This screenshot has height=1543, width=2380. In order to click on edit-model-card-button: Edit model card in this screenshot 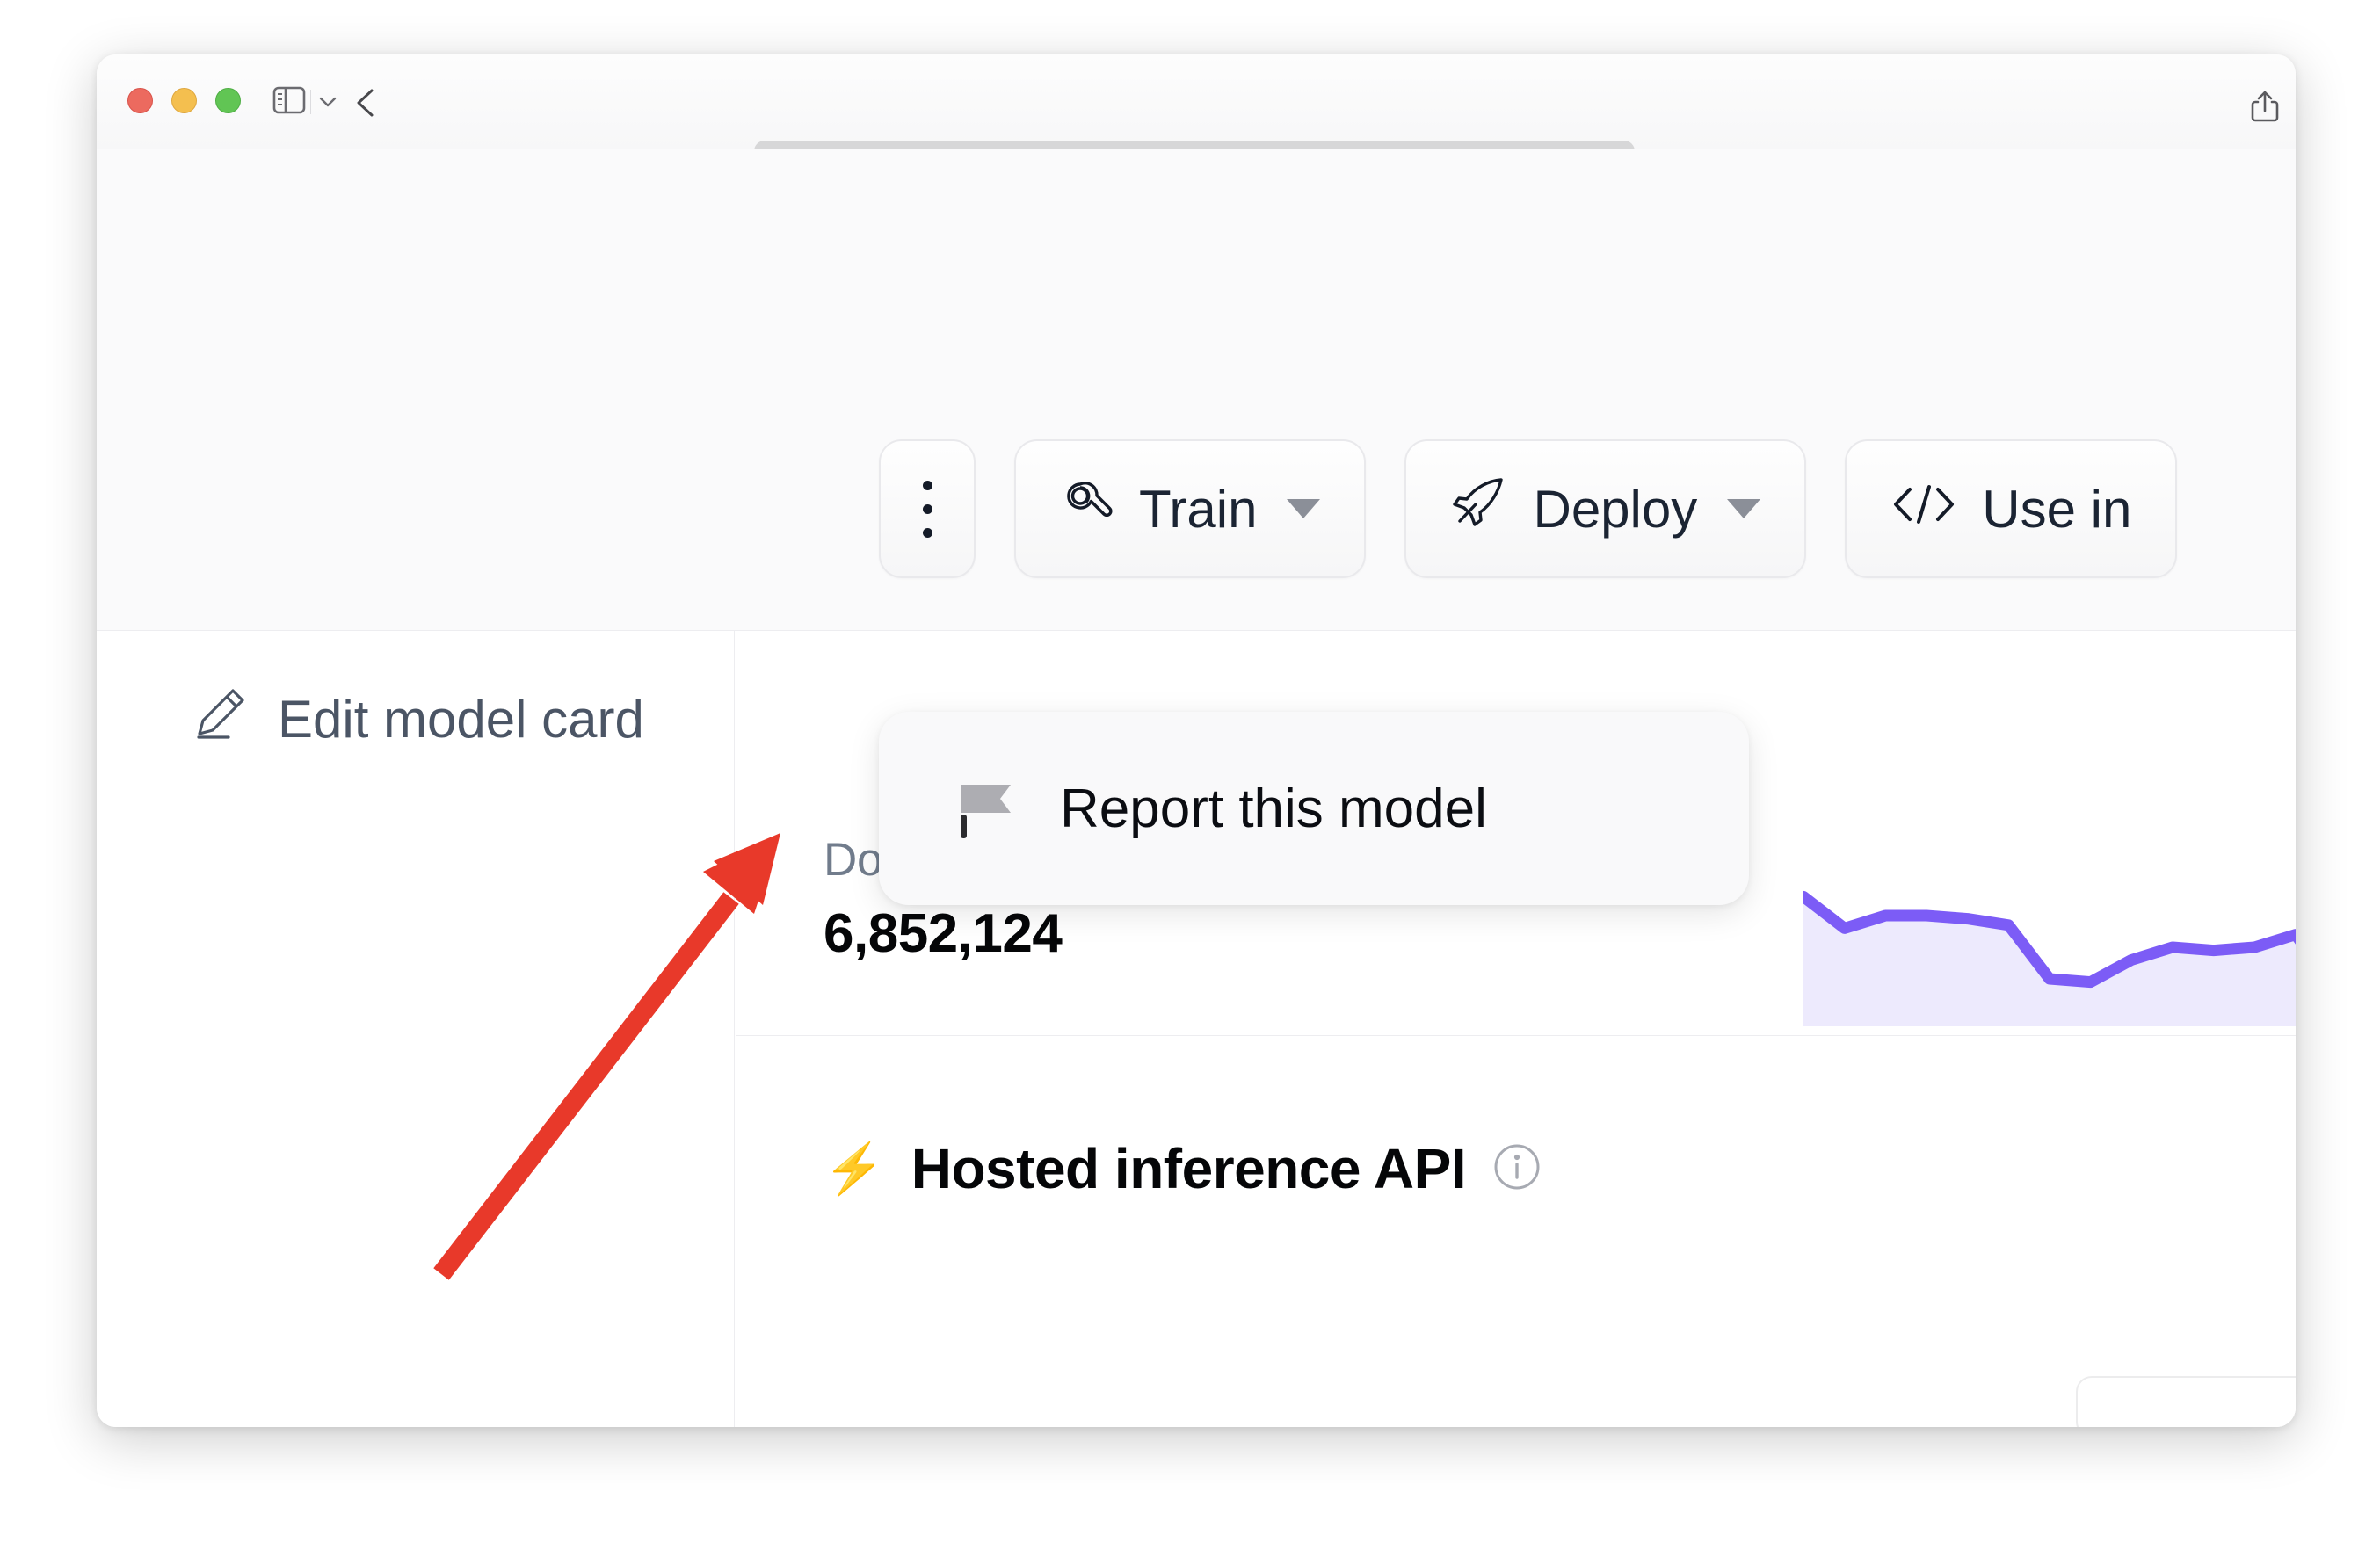, I will do `click(418, 718)`.